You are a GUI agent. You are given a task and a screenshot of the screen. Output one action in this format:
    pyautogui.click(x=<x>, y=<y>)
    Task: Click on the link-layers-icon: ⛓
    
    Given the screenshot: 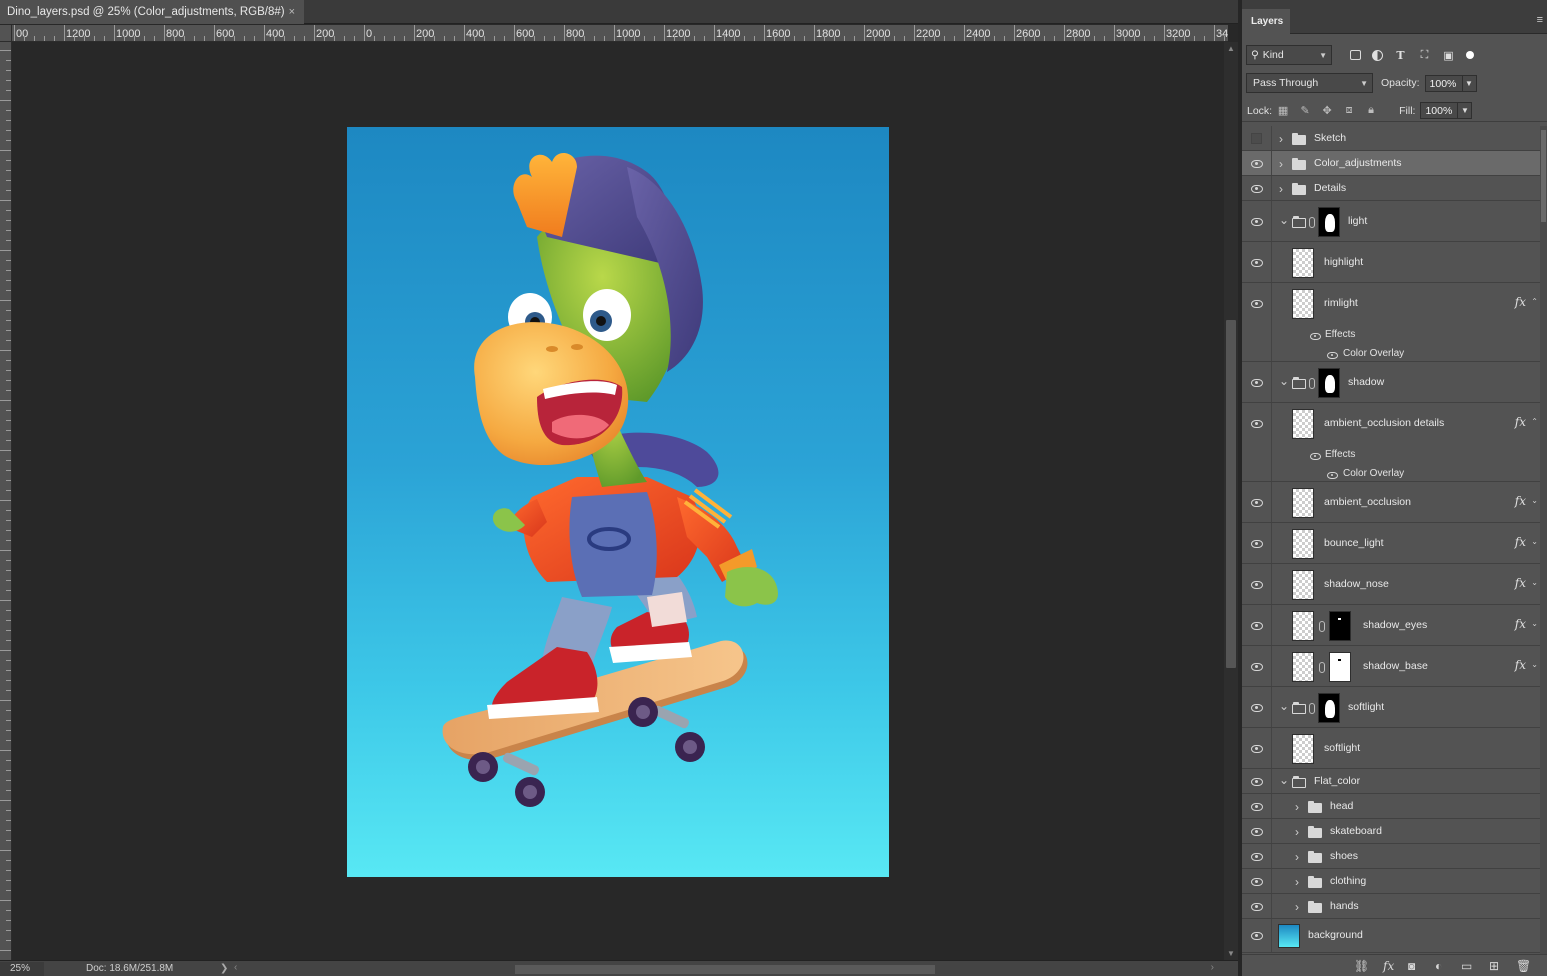 What is the action you would take?
    pyautogui.click(x=1361, y=966)
    